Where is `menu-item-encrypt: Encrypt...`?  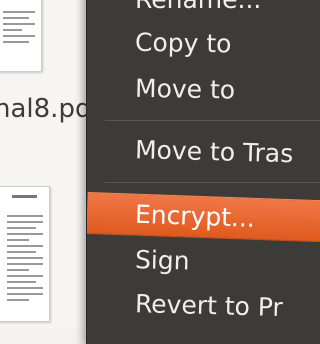 menu-item-encrypt: Encrypt... is located at coordinates (203, 217).